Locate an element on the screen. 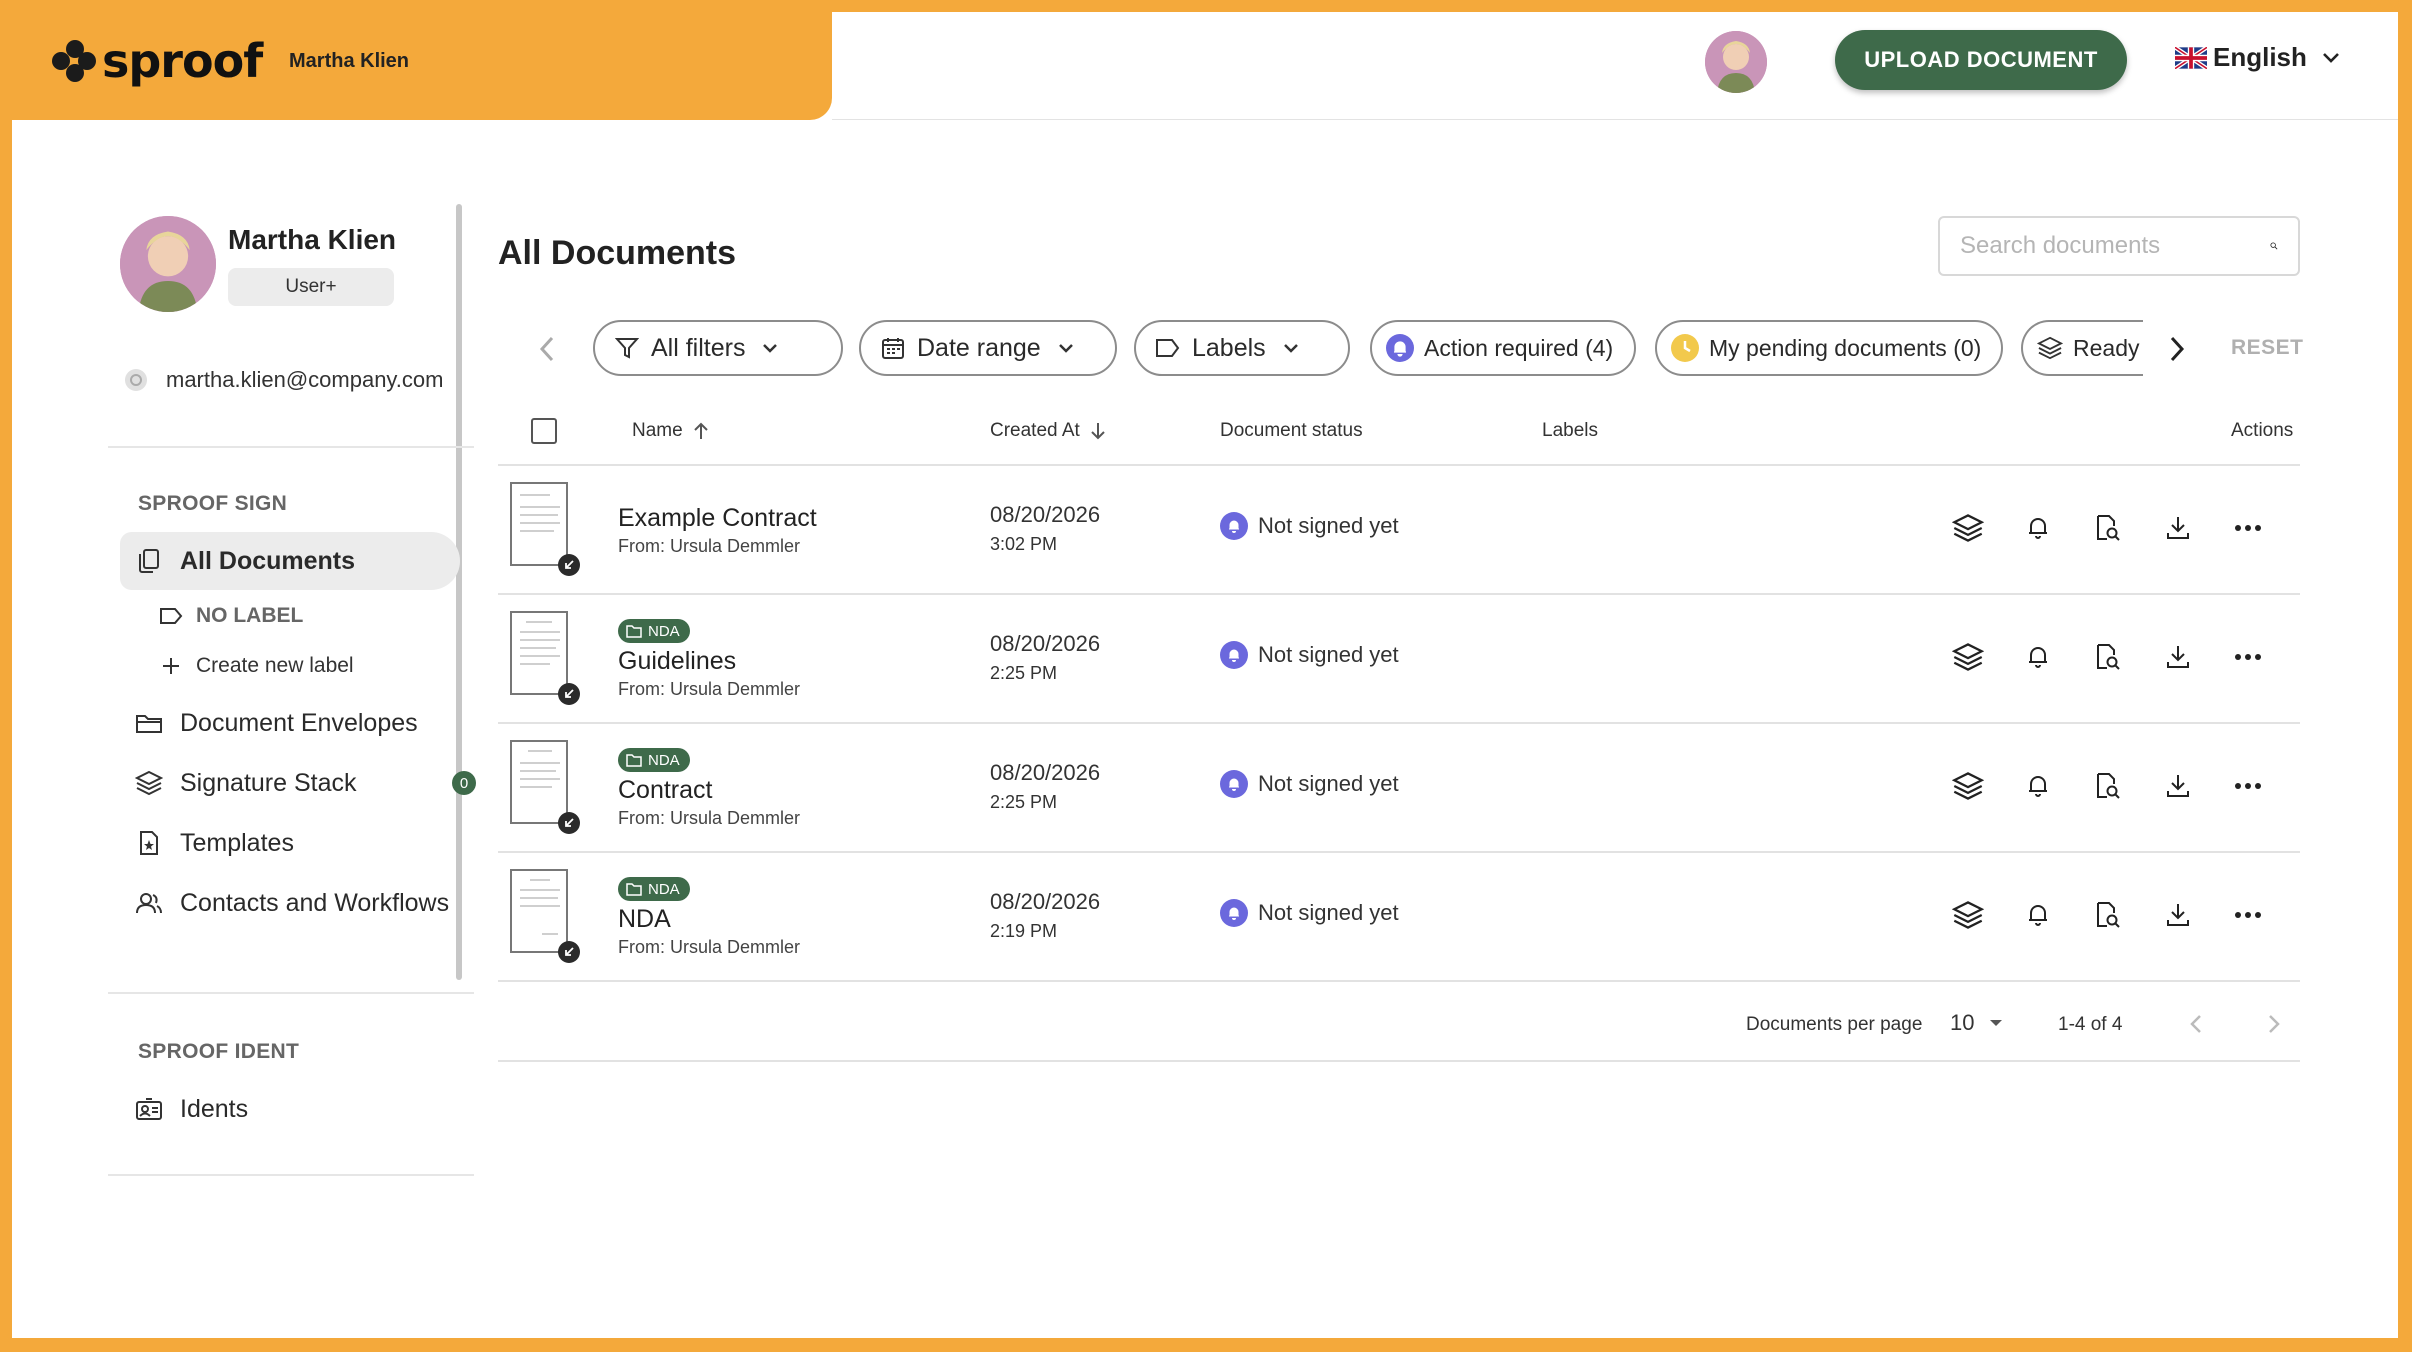 The height and width of the screenshot is (1352, 2412). labels-chip: Labels is located at coordinates (1242, 348).